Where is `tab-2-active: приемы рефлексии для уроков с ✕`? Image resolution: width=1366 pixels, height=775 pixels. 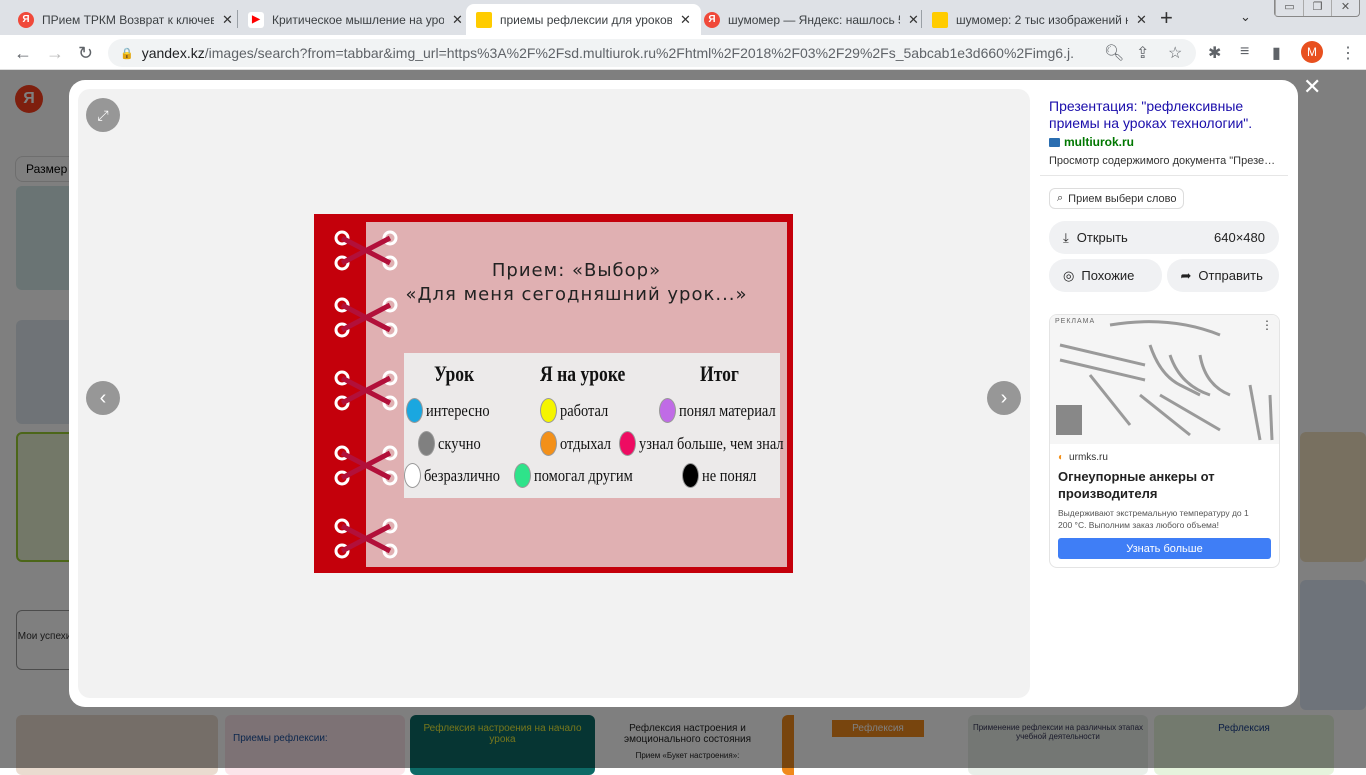 tab-2-active: приемы рефлексии для уроков с ✕ is located at coordinates (583, 19).